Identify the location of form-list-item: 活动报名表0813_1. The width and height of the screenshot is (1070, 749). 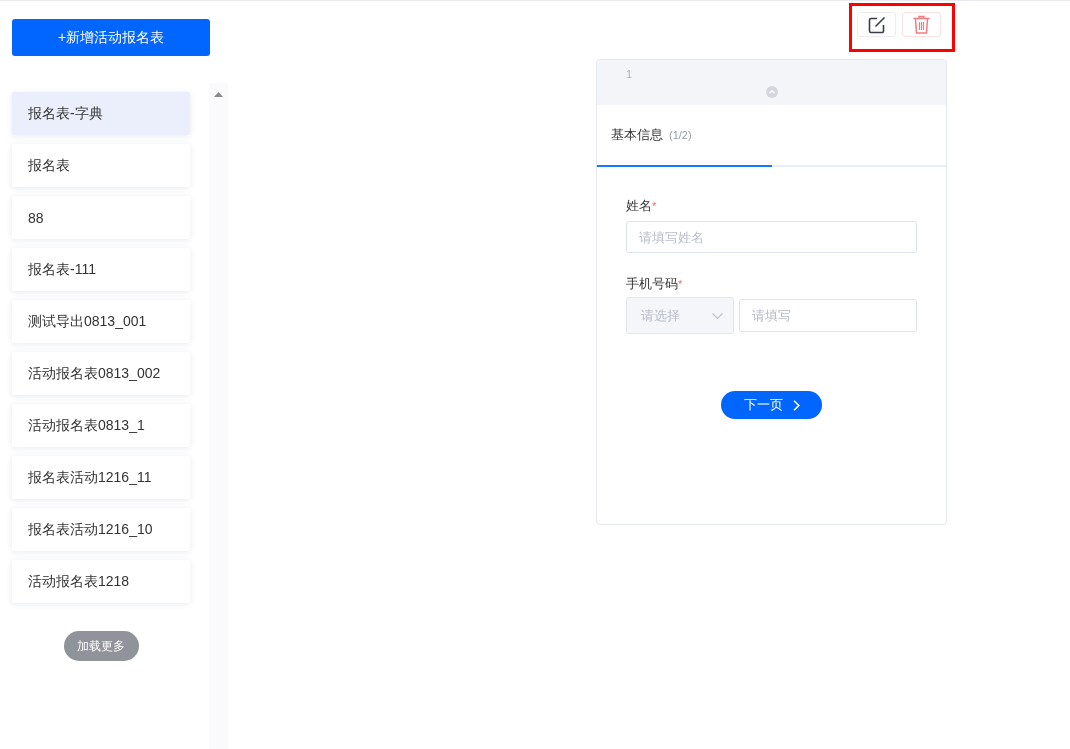
(101, 425).